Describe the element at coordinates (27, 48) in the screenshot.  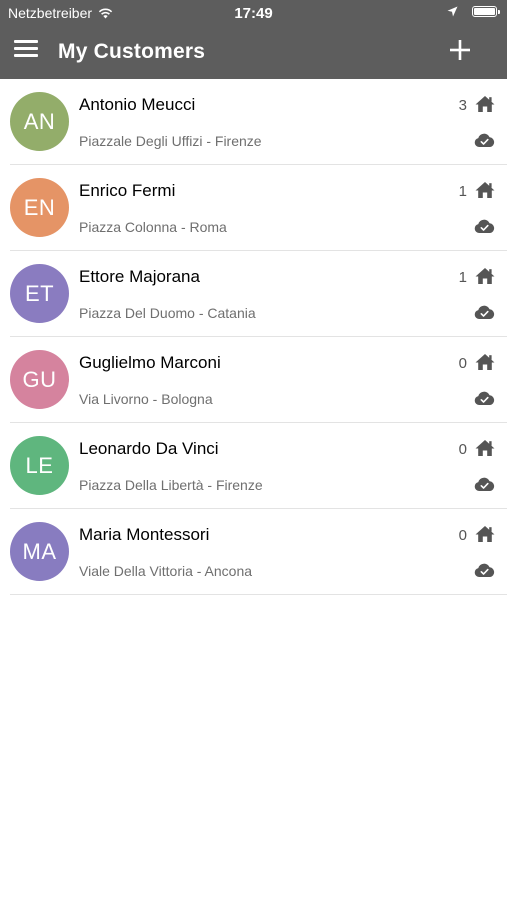
I see `hamburger-menu-icon` at that location.